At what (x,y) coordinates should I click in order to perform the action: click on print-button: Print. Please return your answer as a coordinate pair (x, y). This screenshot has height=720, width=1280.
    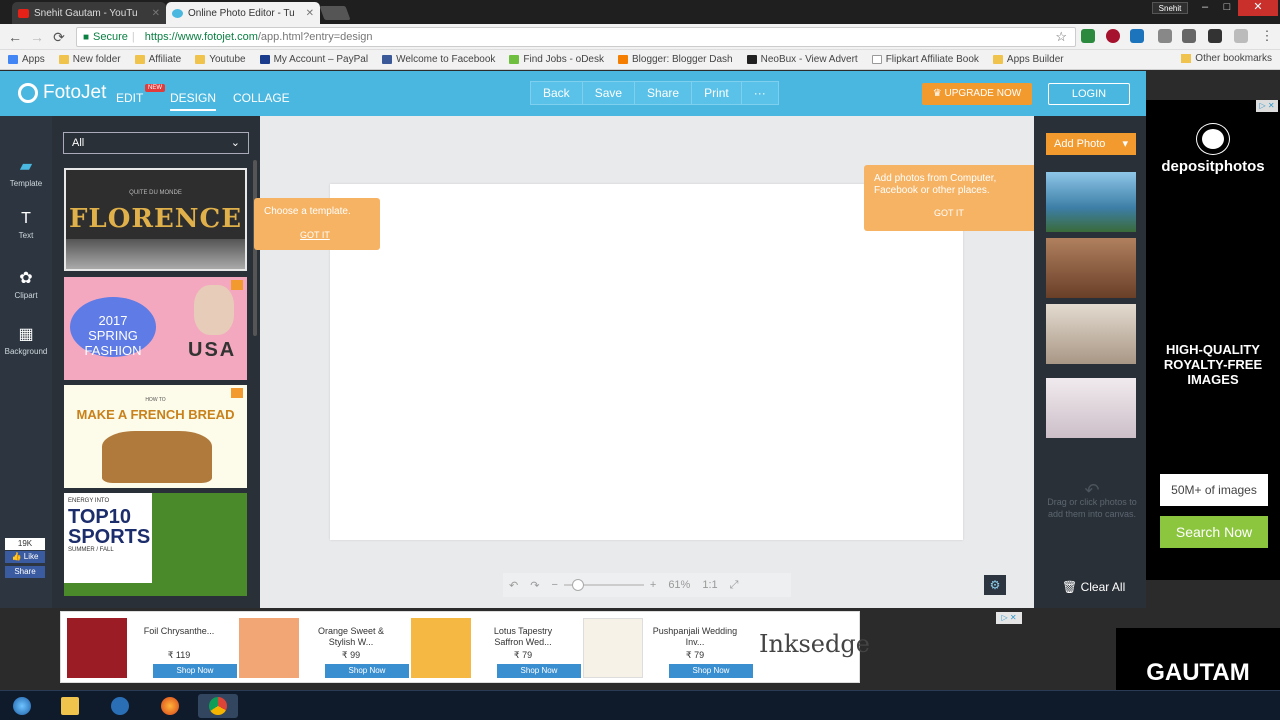
    Looking at the image, I should click on (717, 93).